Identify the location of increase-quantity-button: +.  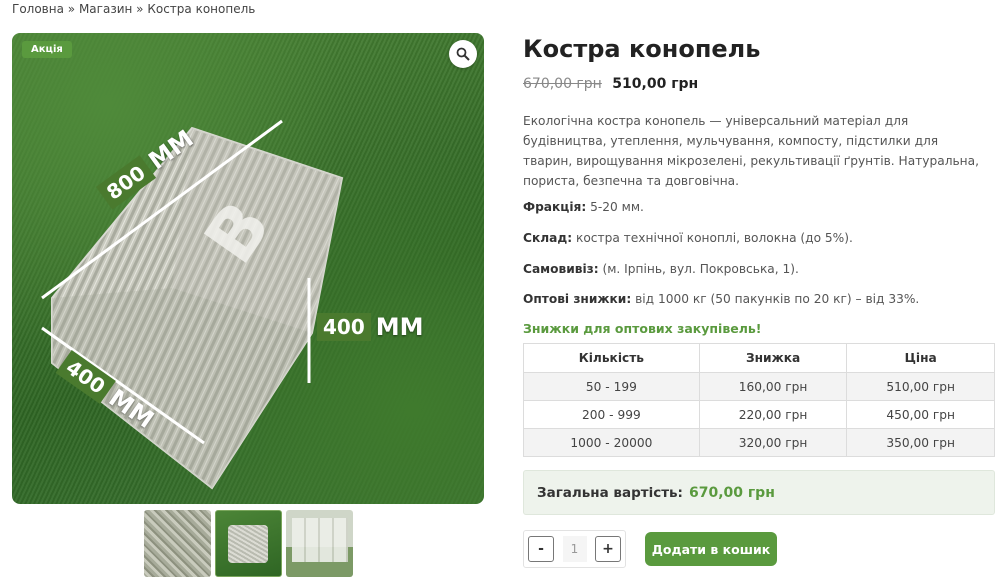
(608, 549).